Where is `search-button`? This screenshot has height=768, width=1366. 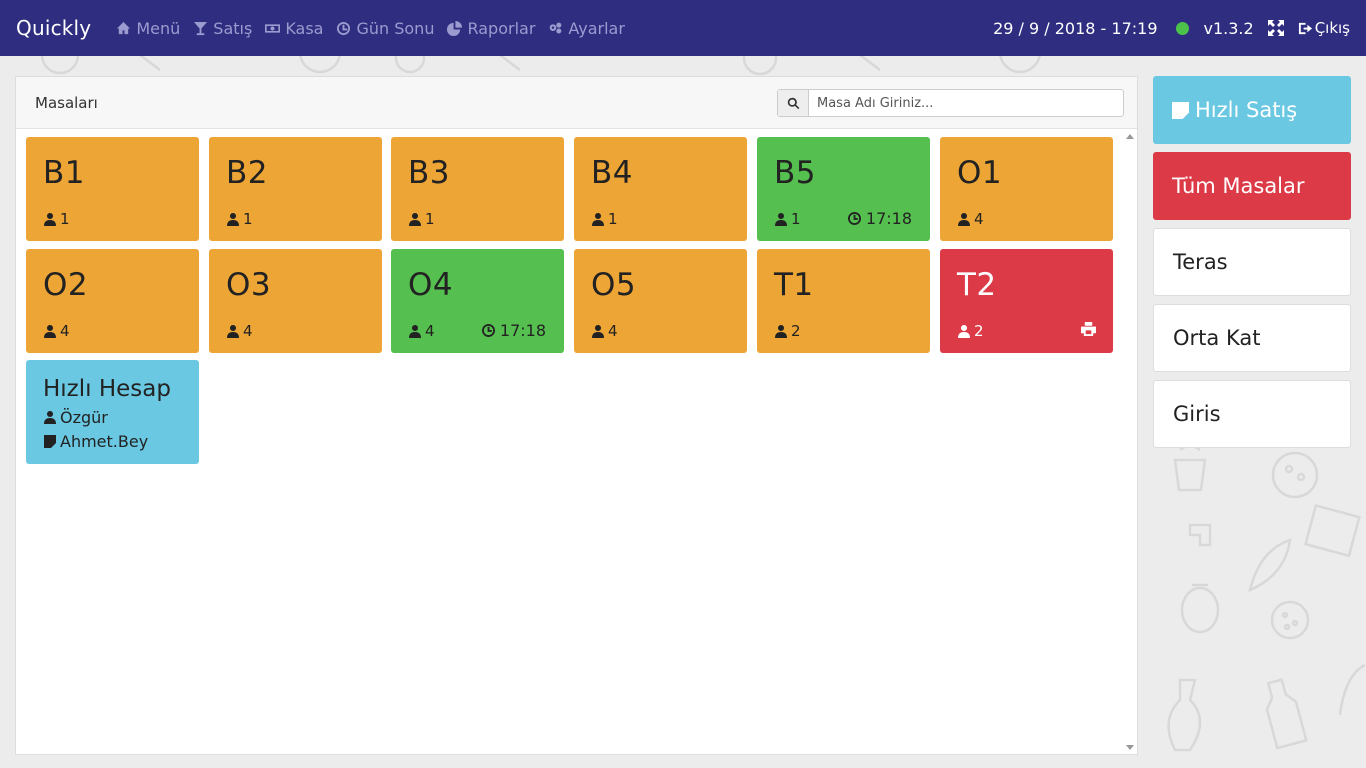
search-button is located at coordinates (793, 103).